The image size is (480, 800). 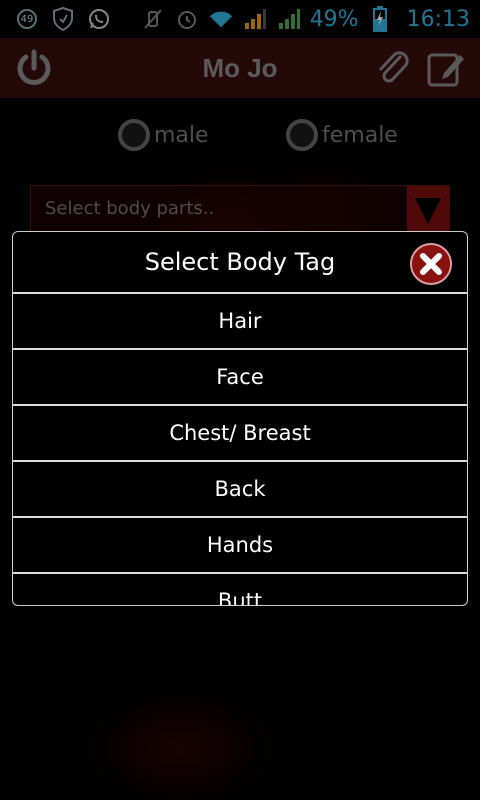 I want to click on list-item-hands: Hands, so click(x=240, y=546).